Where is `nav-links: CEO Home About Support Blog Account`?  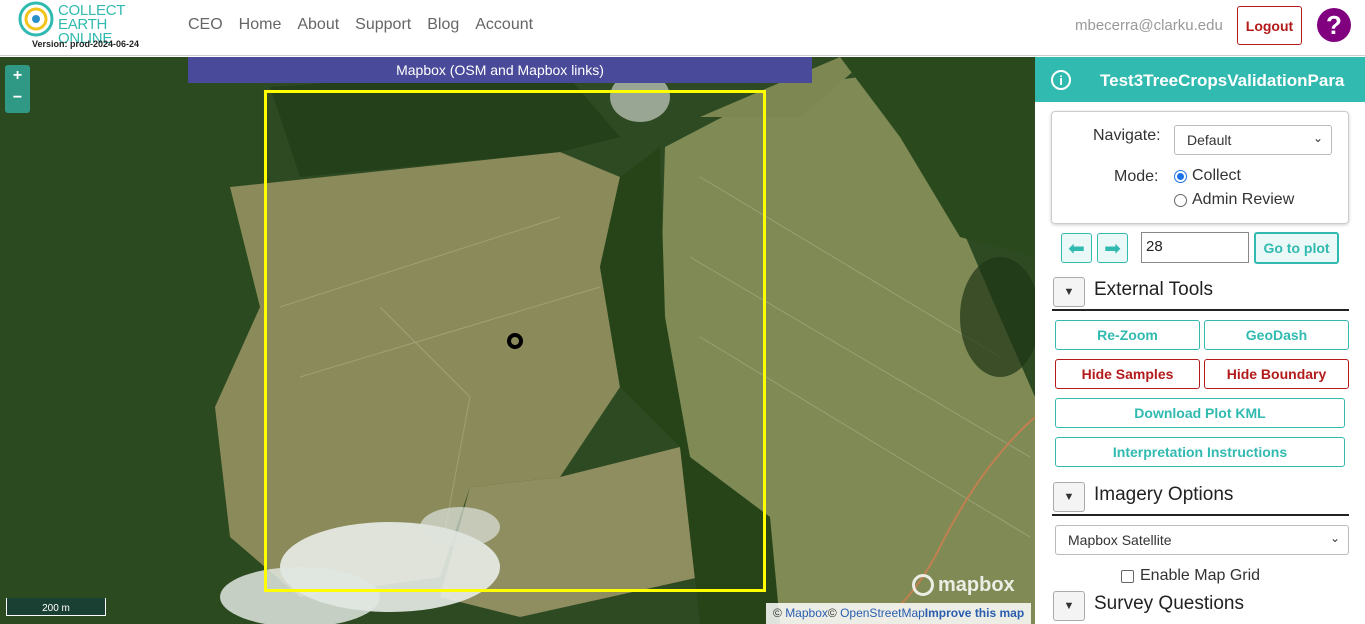 nav-links: CEO Home About Support Blog Account is located at coordinates (360, 25).